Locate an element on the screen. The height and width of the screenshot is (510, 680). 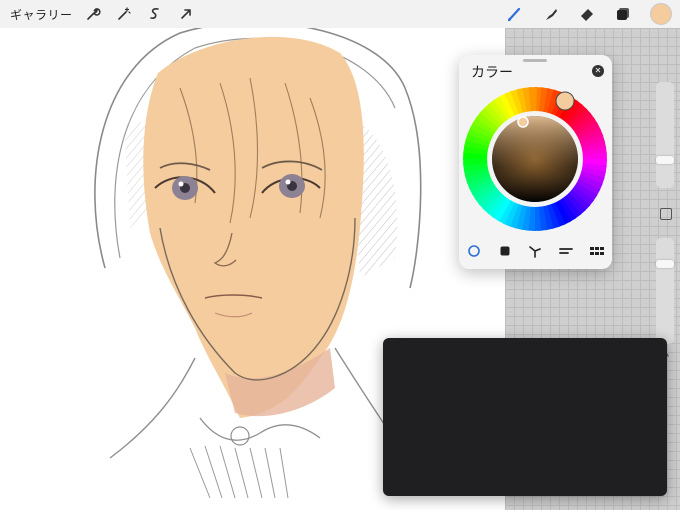
disc-icon is located at coordinates (474, 251).